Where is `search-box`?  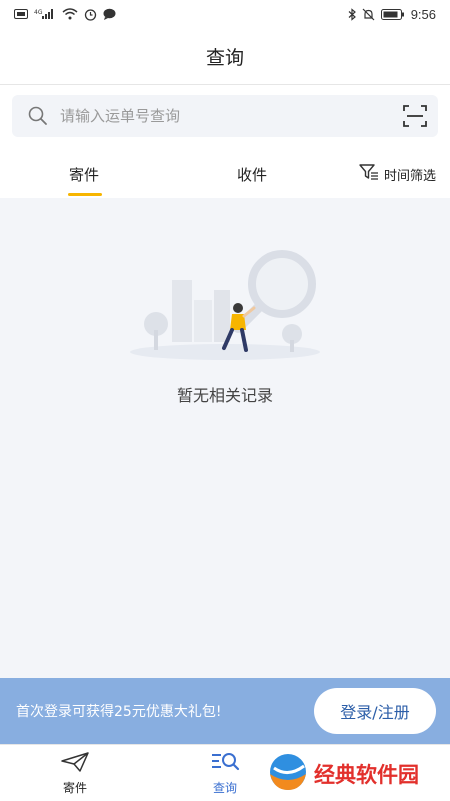
search-box is located at coordinates (225, 116).